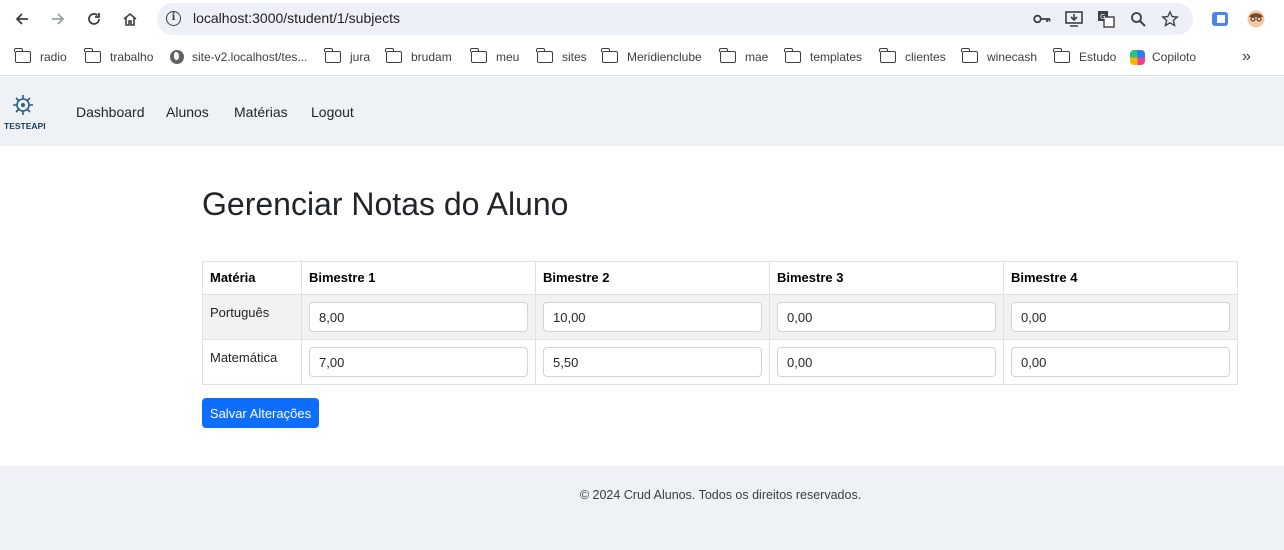 The image size is (1284, 550). I want to click on nav-alunos: Alunos, so click(187, 112).